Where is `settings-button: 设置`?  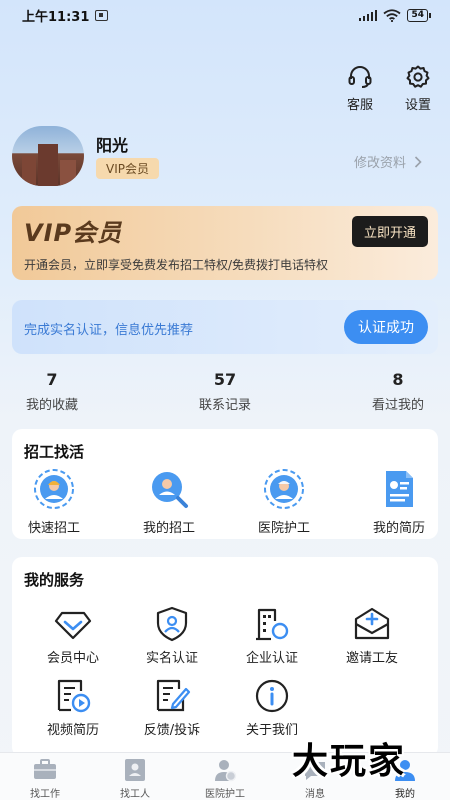
settings-button: 设置 is located at coordinates (418, 88).